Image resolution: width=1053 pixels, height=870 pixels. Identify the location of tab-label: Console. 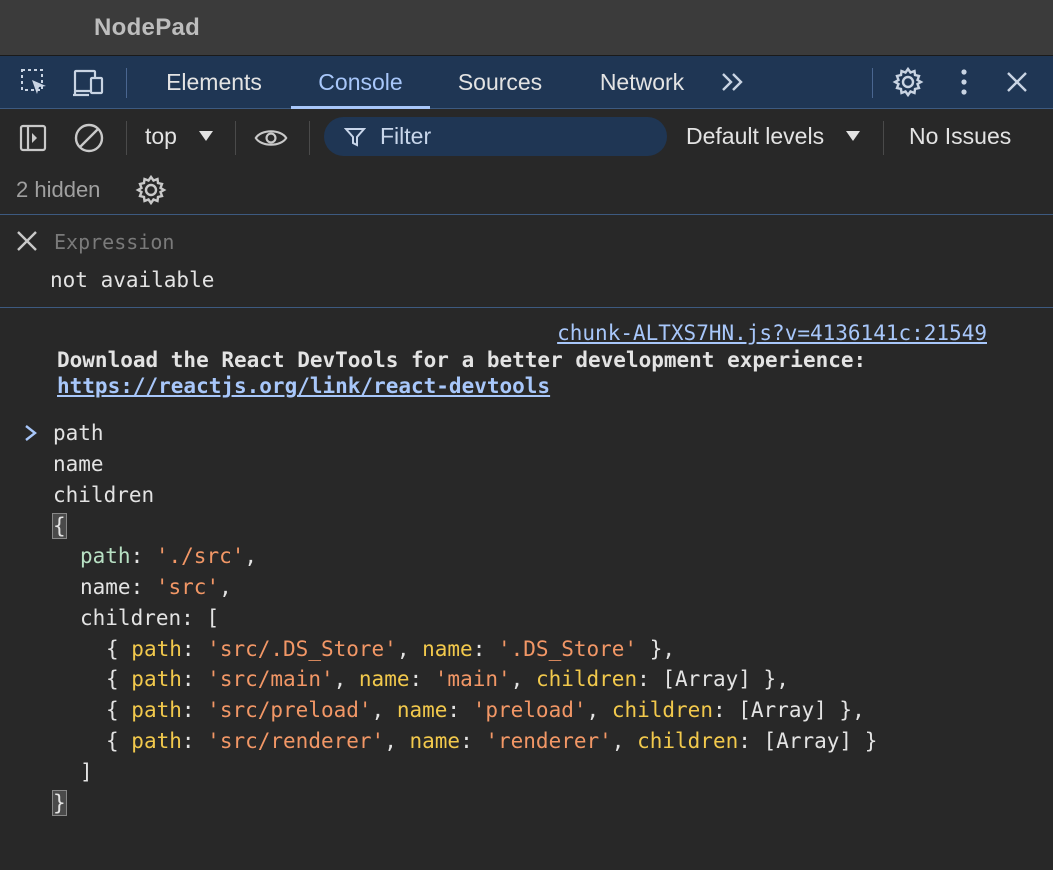
(360, 82).